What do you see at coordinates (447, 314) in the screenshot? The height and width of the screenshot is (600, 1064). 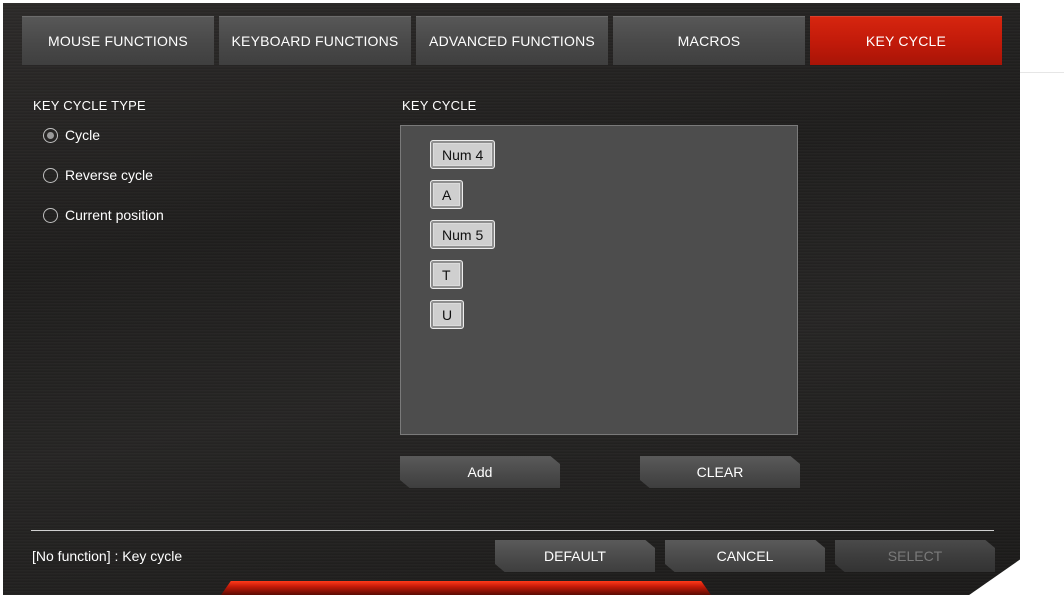 I see `key-cap: U` at bounding box center [447, 314].